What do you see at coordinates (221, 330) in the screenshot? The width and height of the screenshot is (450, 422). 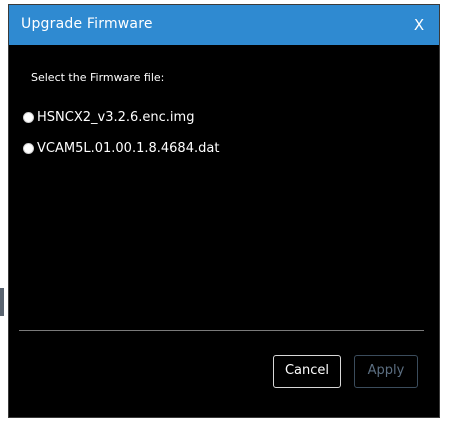 I see `footer-divider` at bounding box center [221, 330].